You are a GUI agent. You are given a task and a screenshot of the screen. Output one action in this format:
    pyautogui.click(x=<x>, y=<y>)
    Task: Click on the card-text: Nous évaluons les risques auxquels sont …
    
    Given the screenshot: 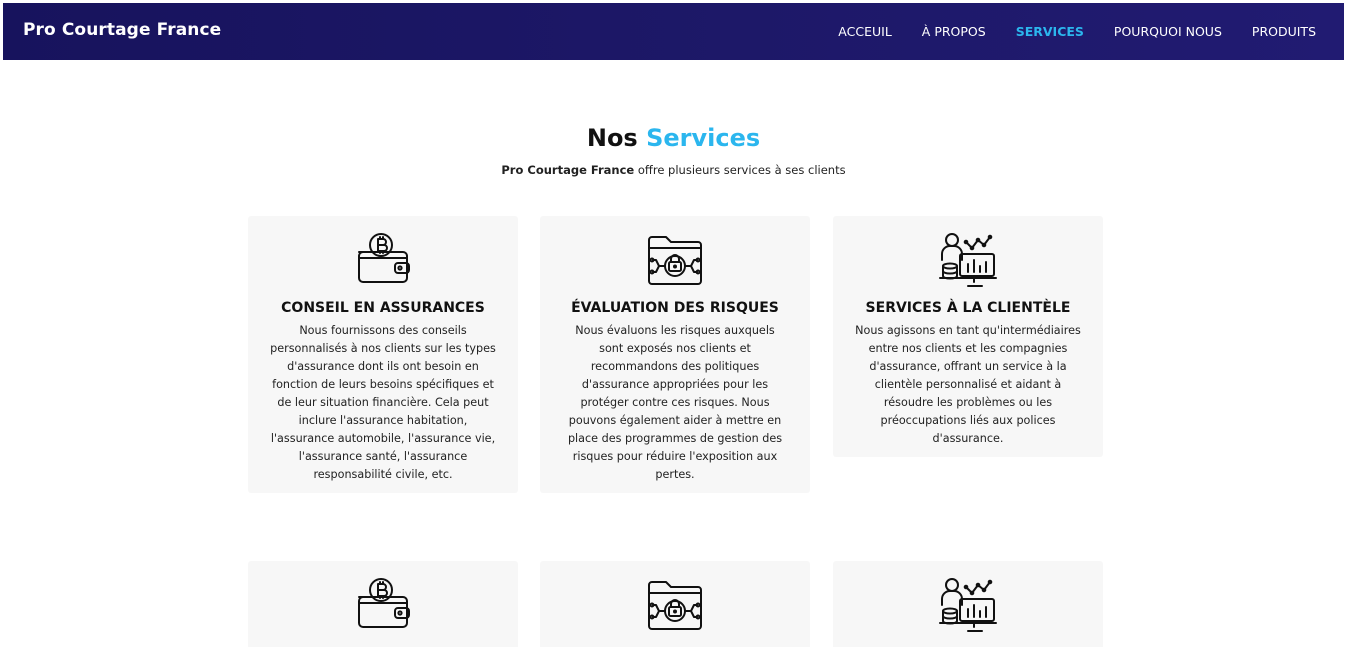 What is the action you would take?
    pyautogui.click(x=675, y=402)
    